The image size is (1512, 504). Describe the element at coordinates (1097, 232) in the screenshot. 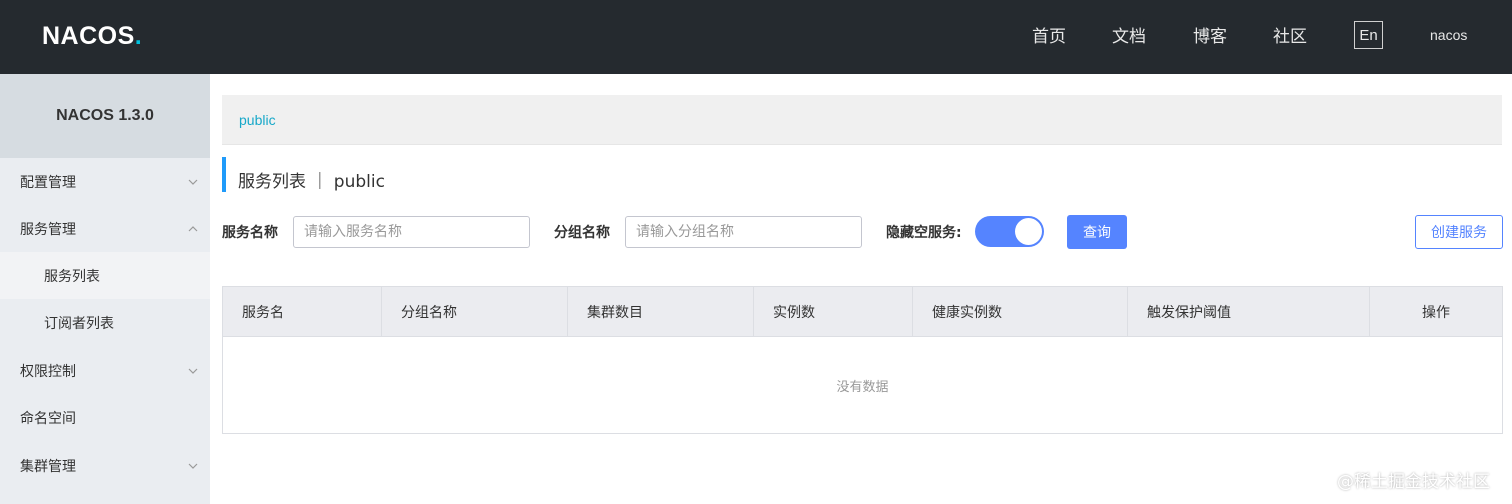

I see `query-button: 查询` at that location.